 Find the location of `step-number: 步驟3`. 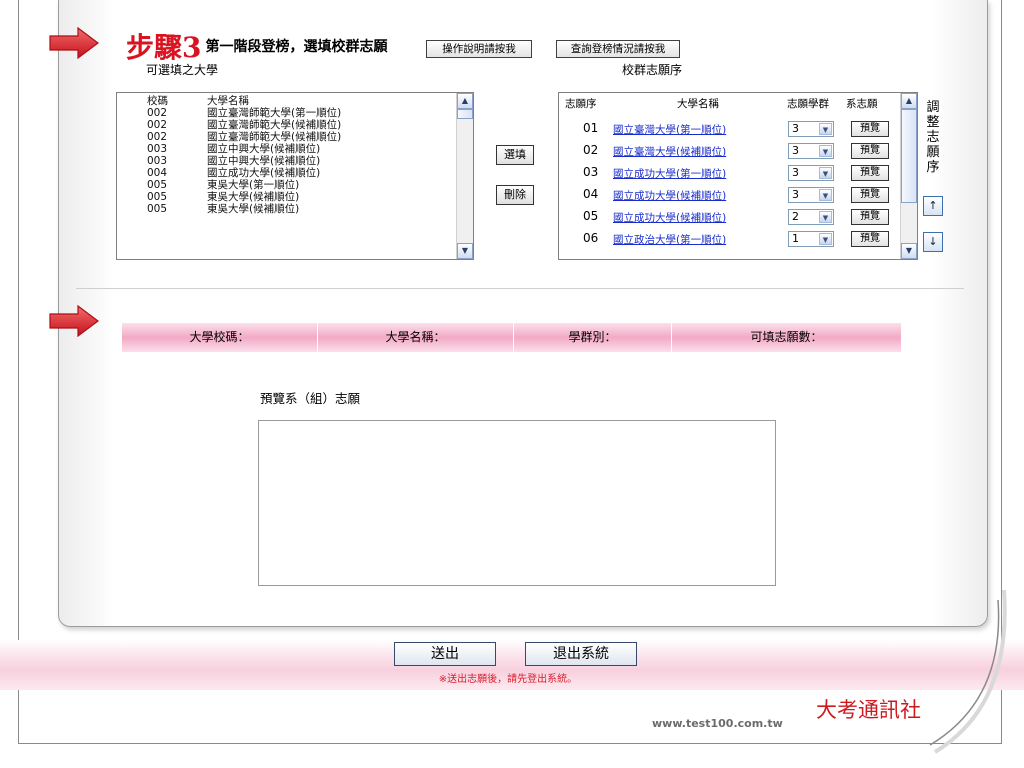

step-number: 步驟3 is located at coordinates (164, 47).